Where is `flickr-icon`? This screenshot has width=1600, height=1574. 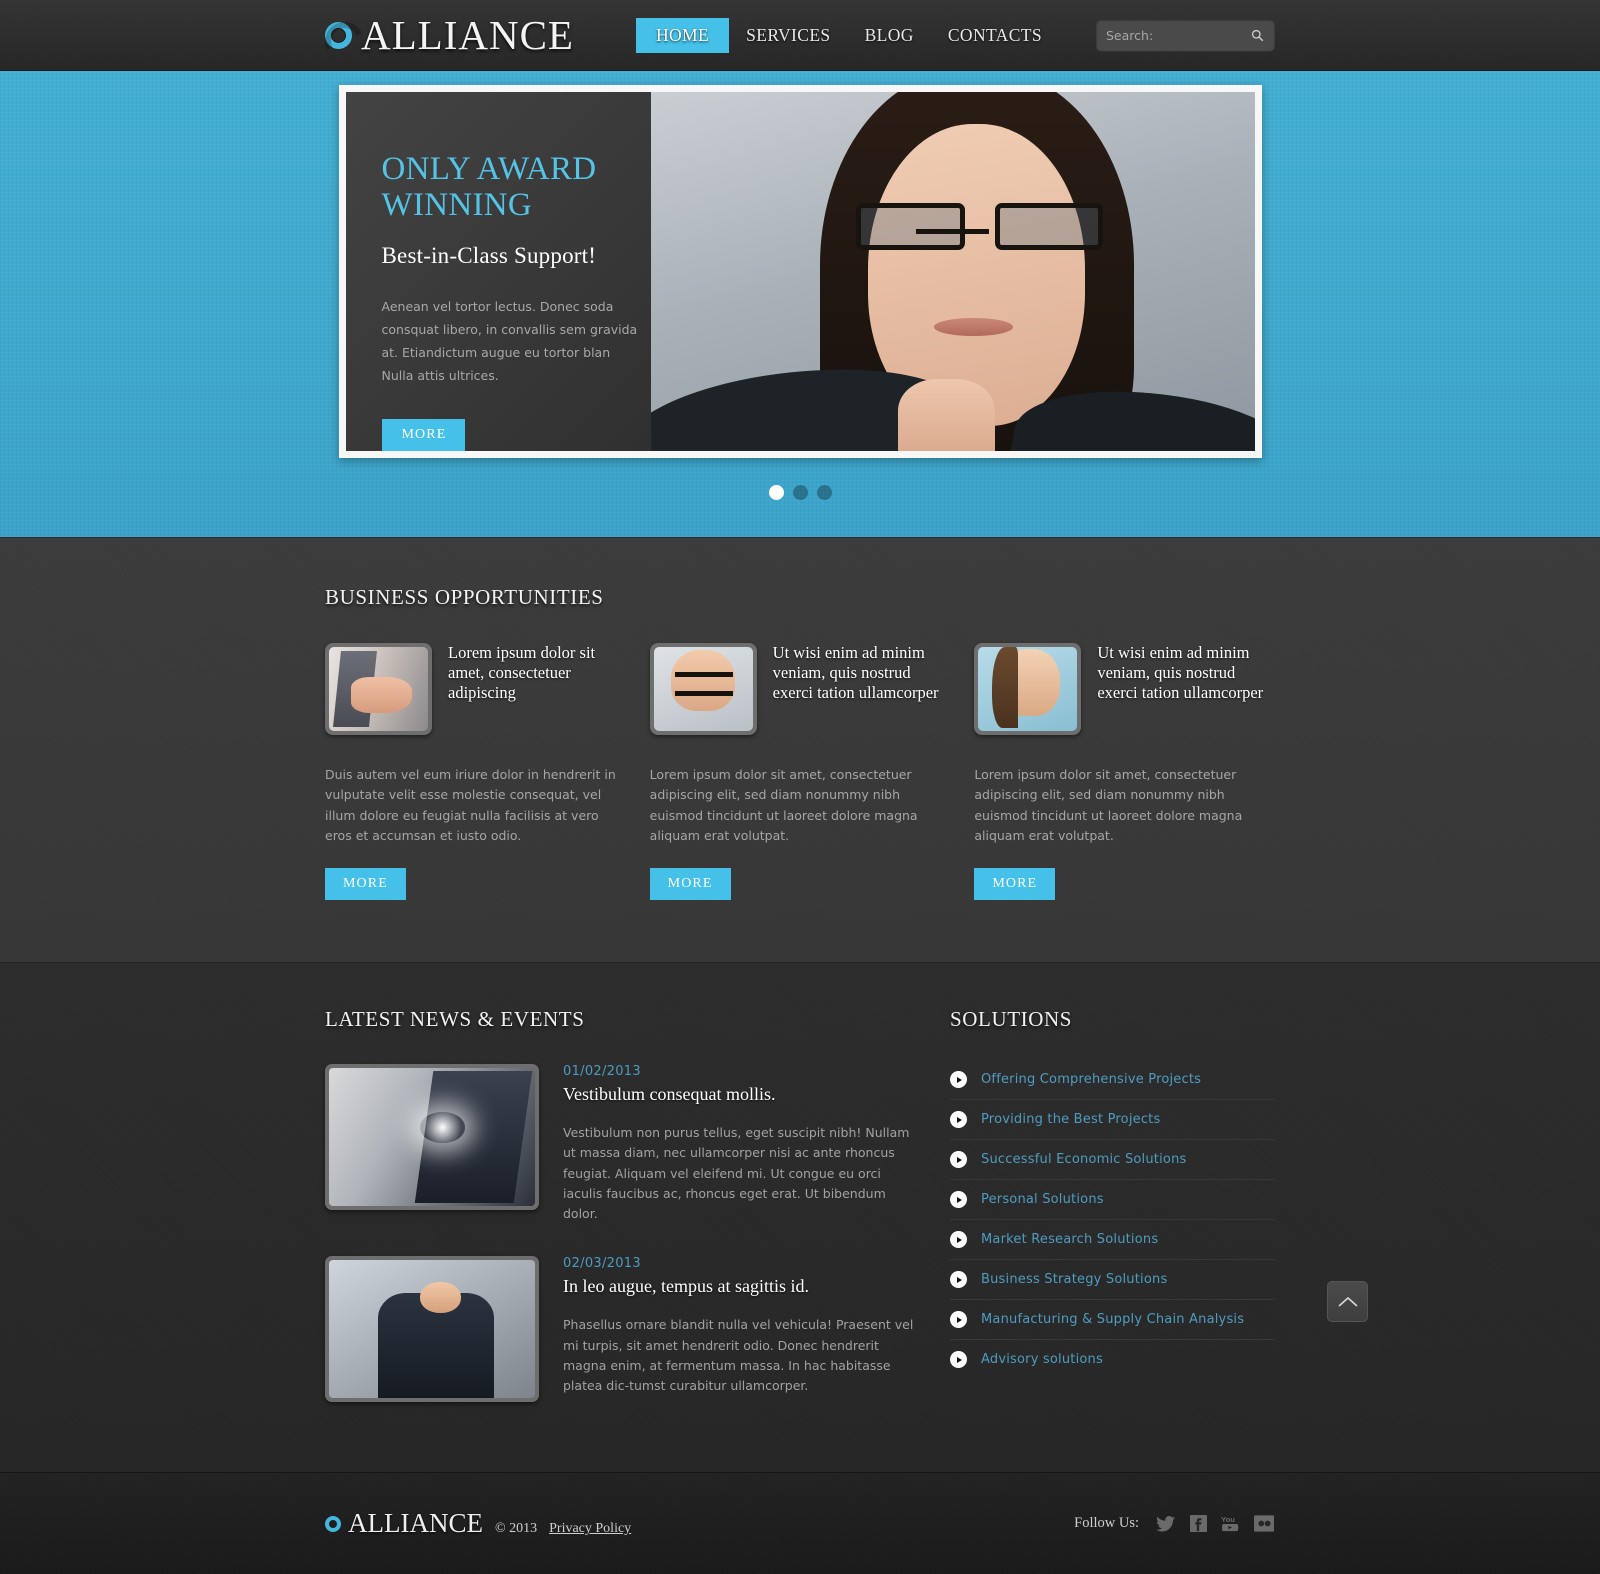 flickr-icon is located at coordinates (1264, 1524).